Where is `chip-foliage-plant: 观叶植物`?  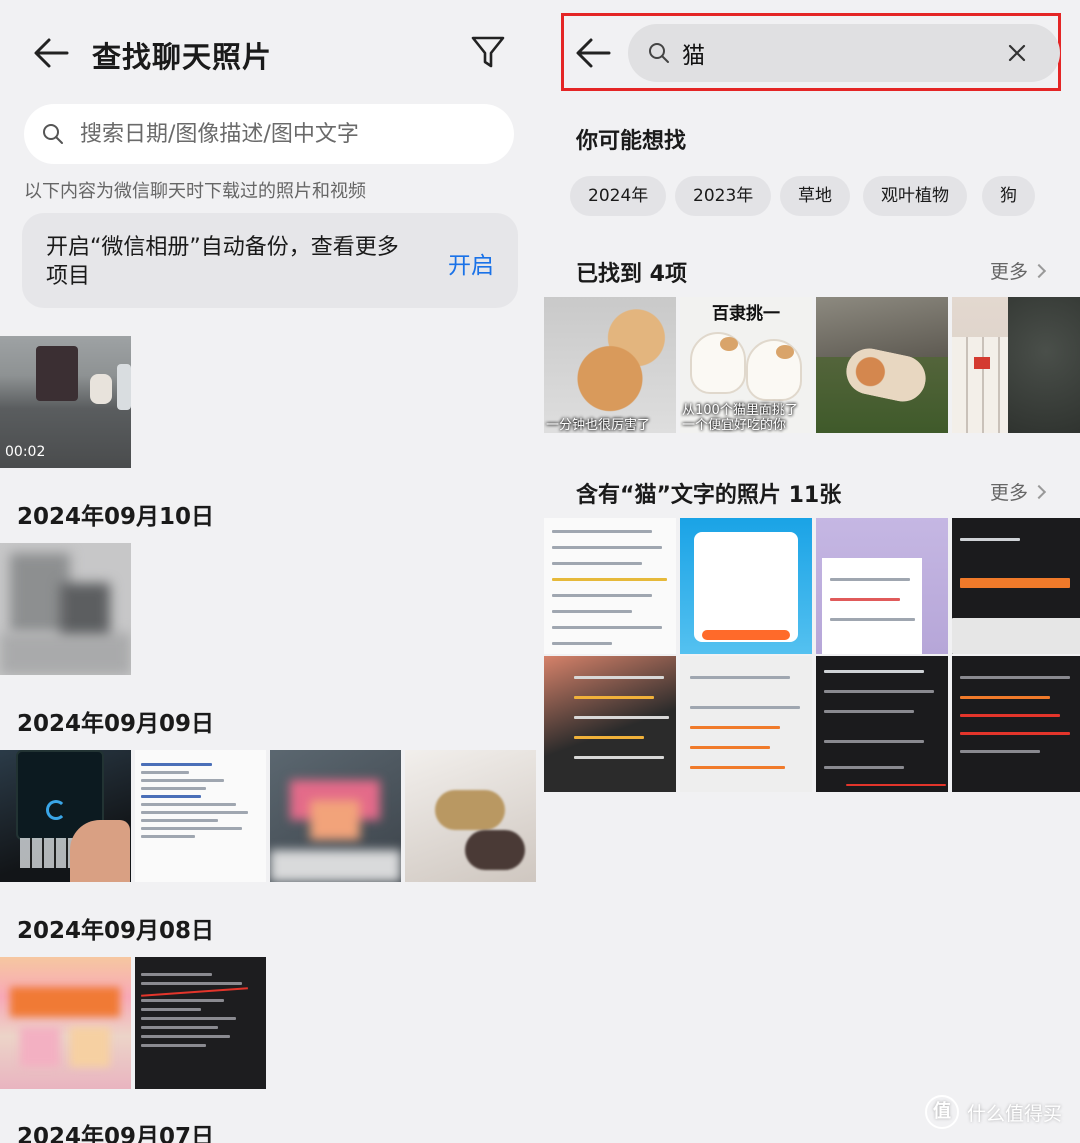 chip-foliage-plant: 观叶植物 is located at coordinates (915, 196).